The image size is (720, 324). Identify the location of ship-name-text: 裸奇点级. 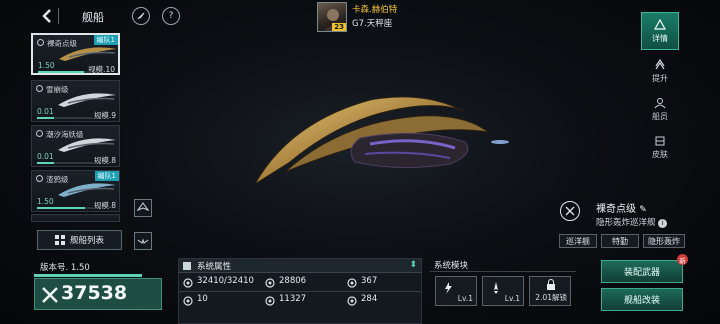
(616, 209).